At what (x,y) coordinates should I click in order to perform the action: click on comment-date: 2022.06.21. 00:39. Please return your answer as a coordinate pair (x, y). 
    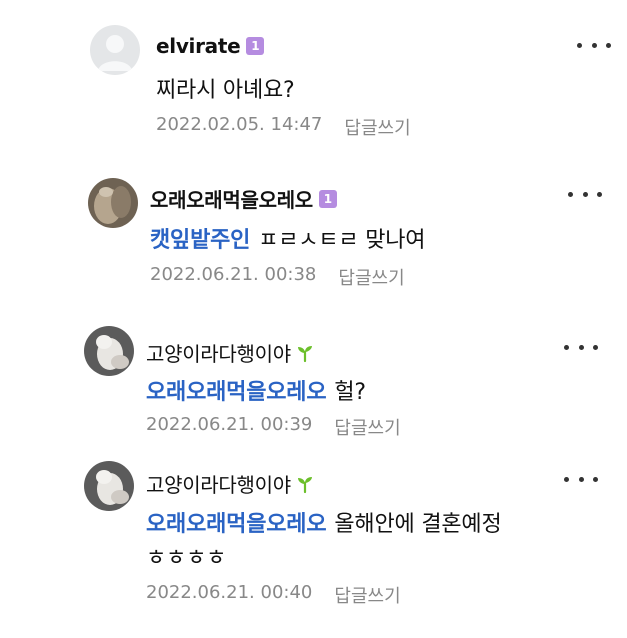
    Looking at the image, I should click on (229, 424).